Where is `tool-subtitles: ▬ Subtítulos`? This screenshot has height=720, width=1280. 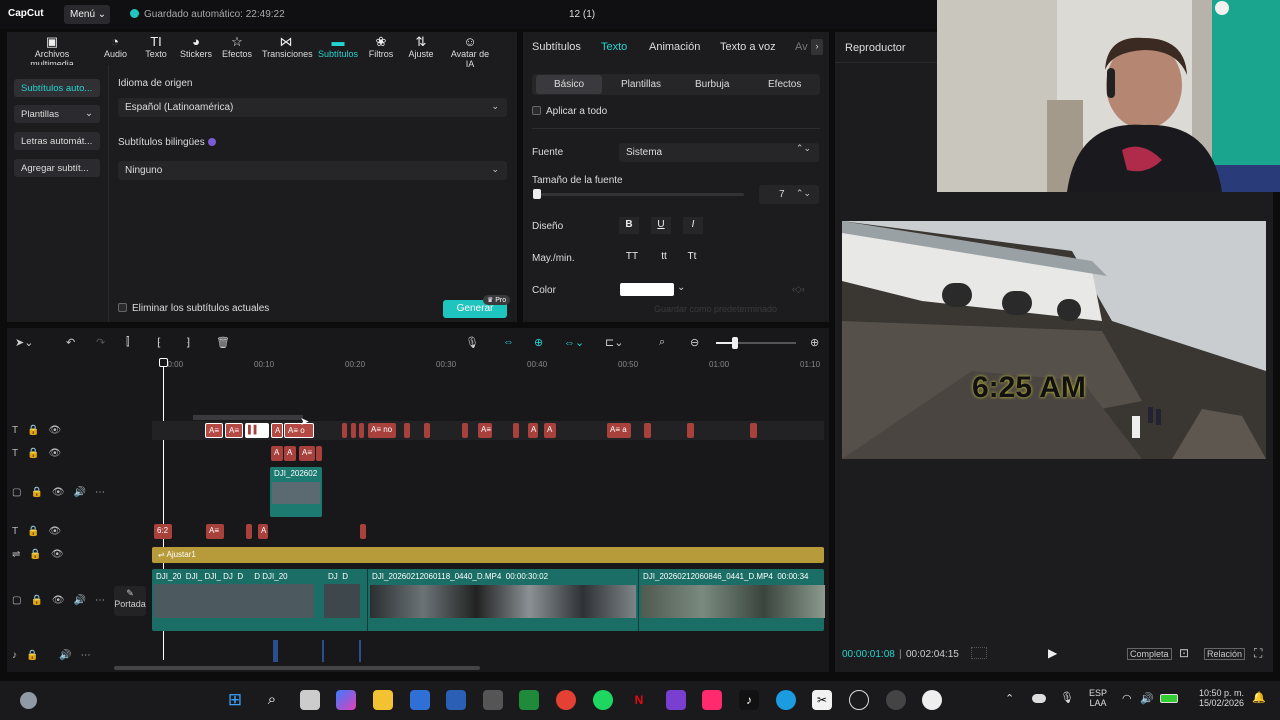 tool-subtitles: ▬ Subtítulos is located at coordinates (338, 46).